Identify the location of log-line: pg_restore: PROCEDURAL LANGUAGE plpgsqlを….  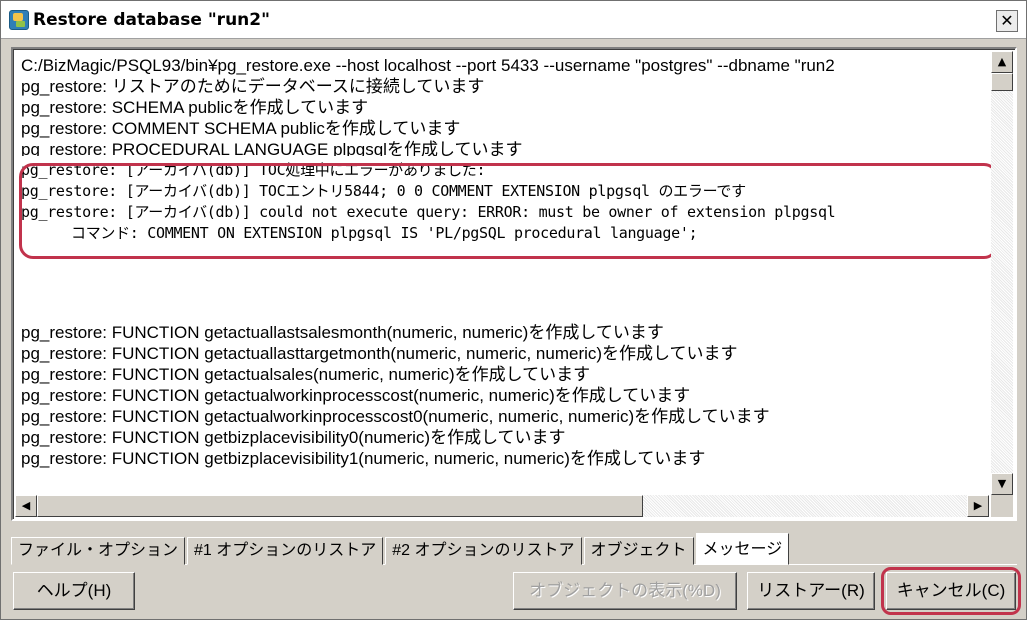
(272, 148).